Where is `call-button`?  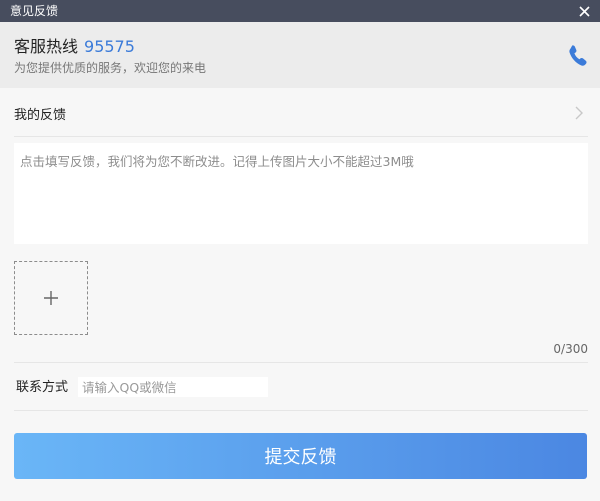 call-button is located at coordinates (578, 55).